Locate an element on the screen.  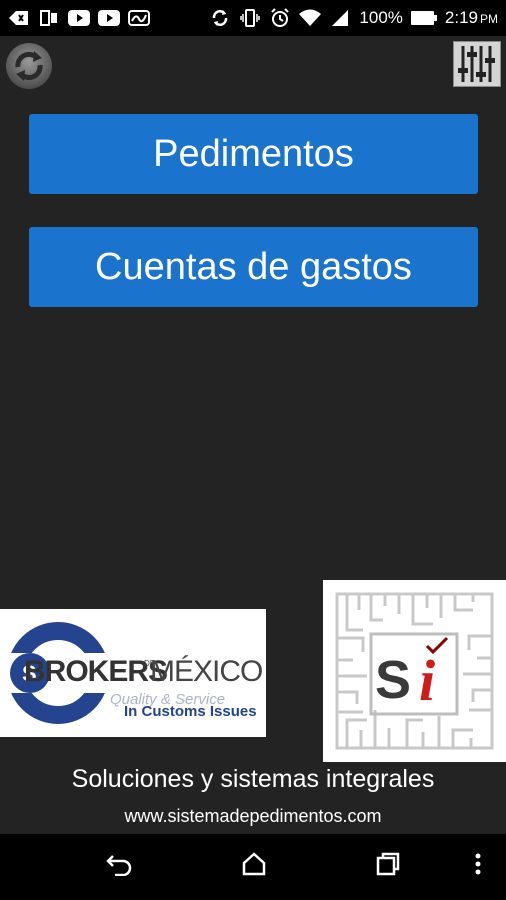
wifi-icon is located at coordinates (310, 18).